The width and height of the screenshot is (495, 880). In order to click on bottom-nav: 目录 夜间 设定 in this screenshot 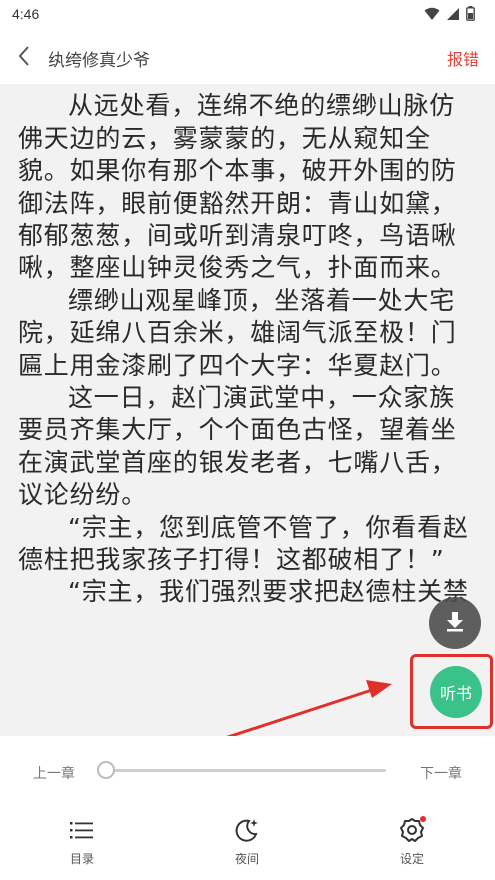, I will do `click(247, 842)`.